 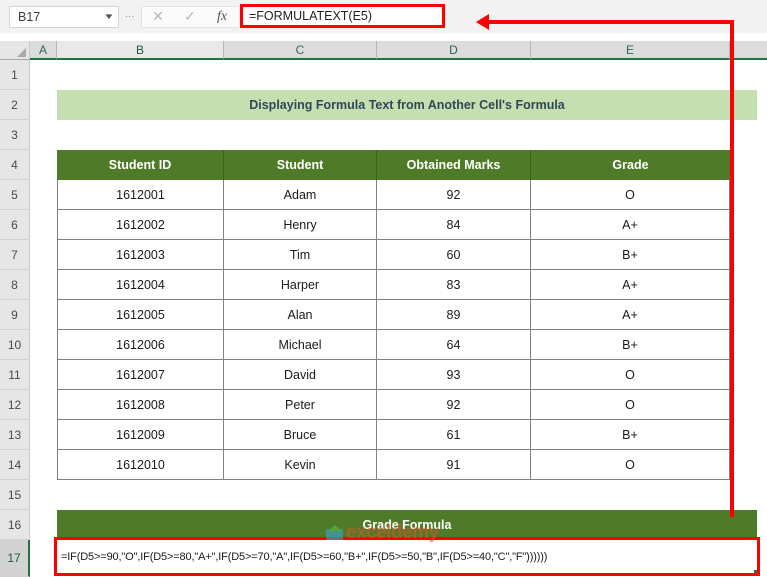 What do you see at coordinates (454, 345) in the screenshot?
I see `table-cell: 64` at bounding box center [454, 345].